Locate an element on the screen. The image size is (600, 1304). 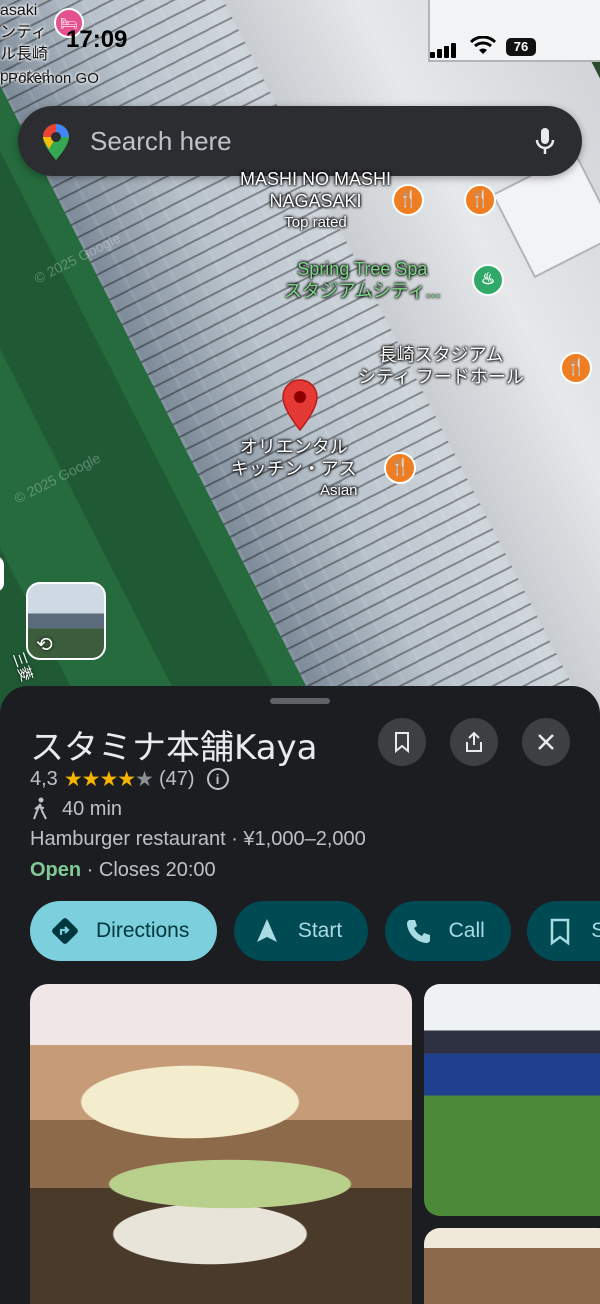
directions-label: Directions is located at coordinates (143, 930).